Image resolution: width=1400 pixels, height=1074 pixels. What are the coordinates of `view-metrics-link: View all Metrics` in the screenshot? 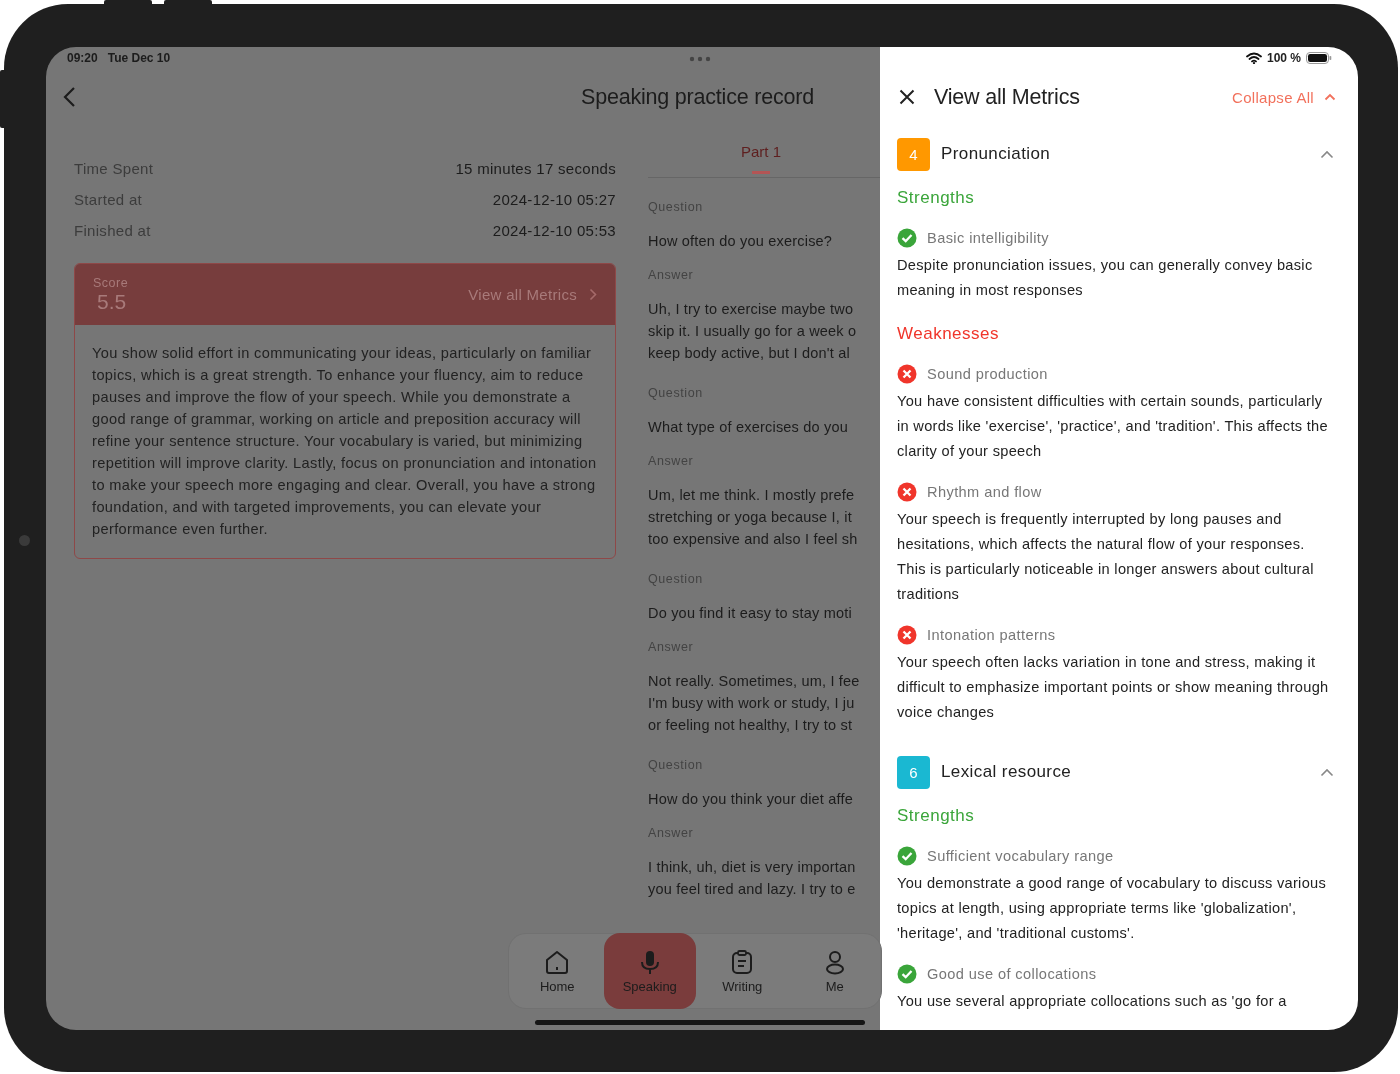 It's located at (532, 294).